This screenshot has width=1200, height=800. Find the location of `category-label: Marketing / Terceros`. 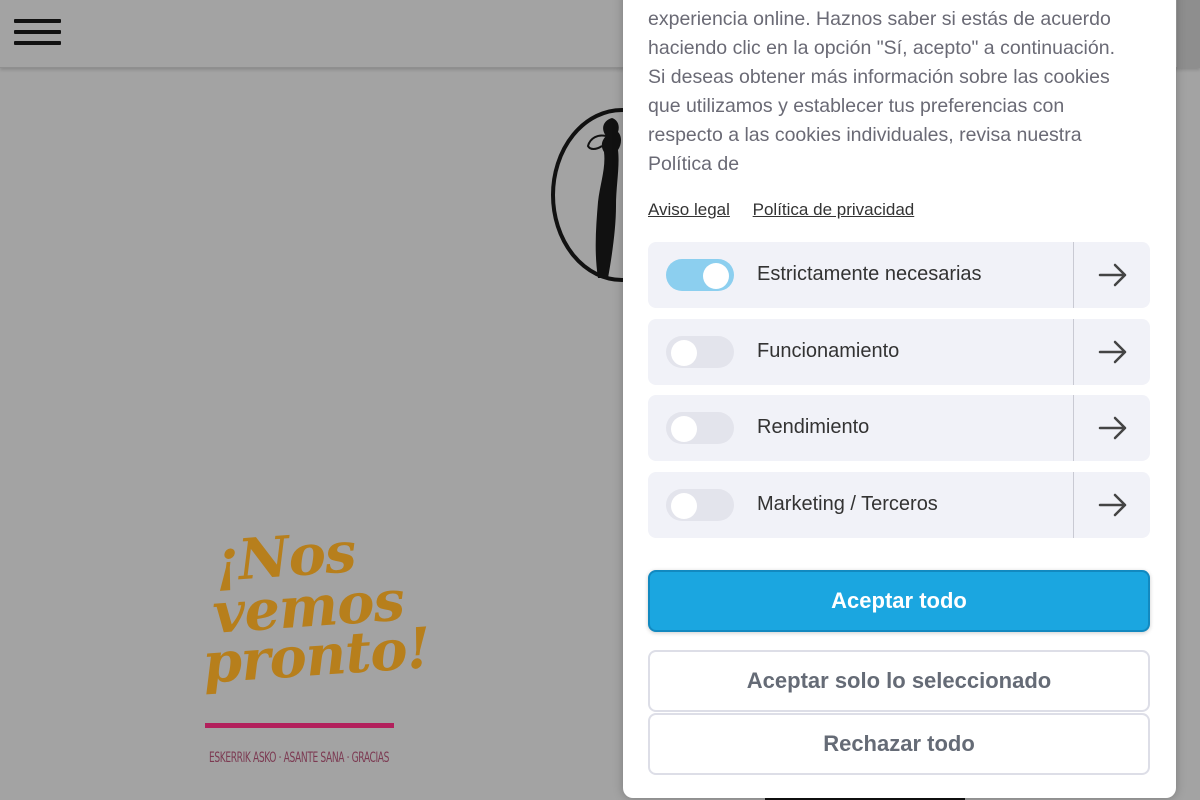

category-label: Marketing / Terceros is located at coordinates (847, 504).